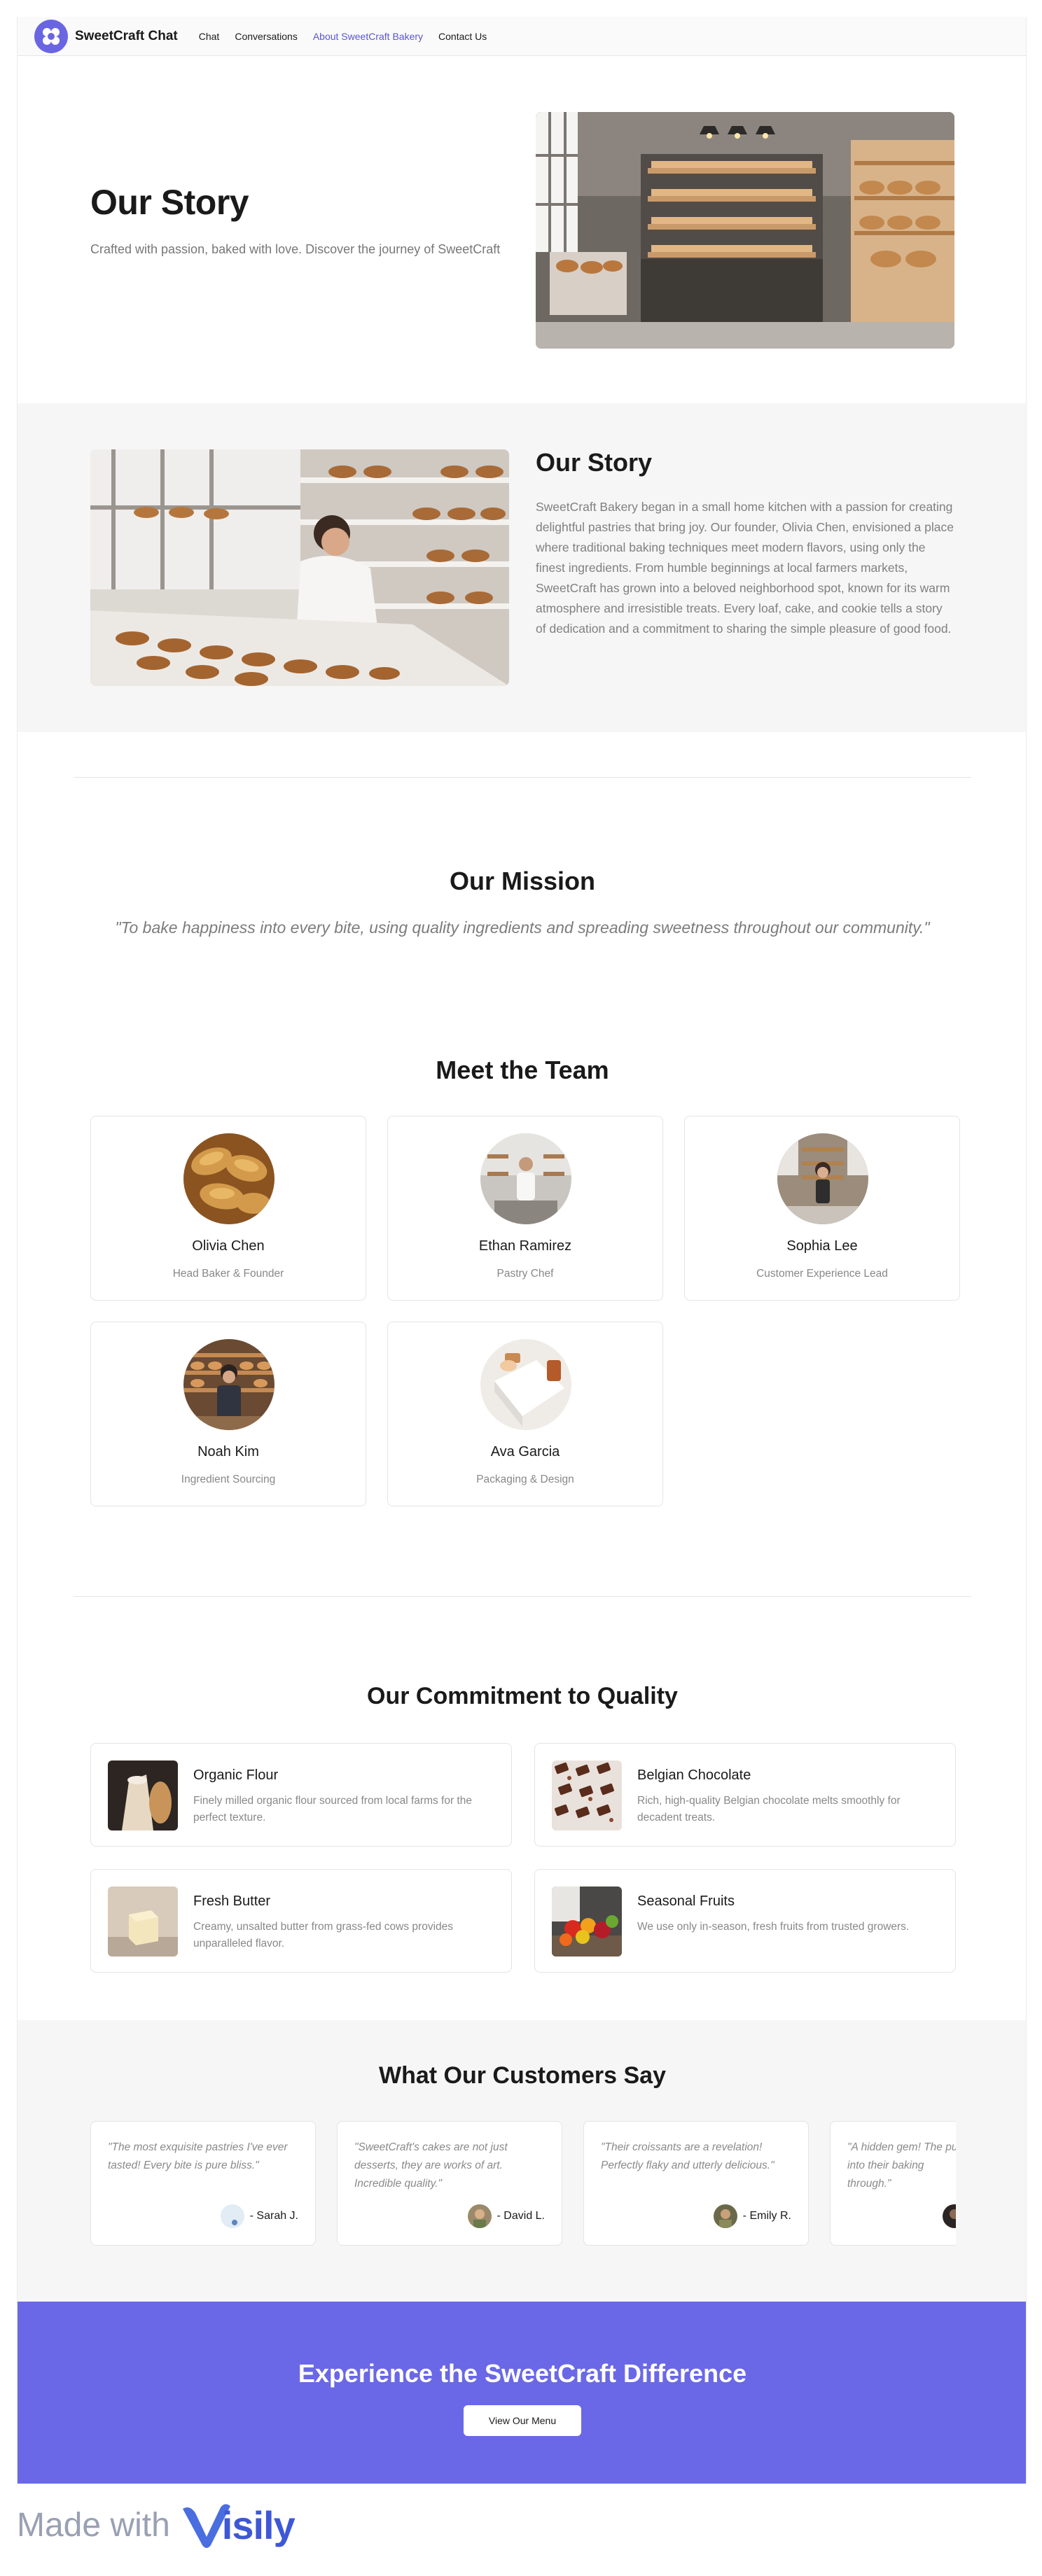 This screenshot has height=2576, width=1042. What do you see at coordinates (228, 1479) in the screenshot?
I see `team-member-role: Ingredient Sourcing` at bounding box center [228, 1479].